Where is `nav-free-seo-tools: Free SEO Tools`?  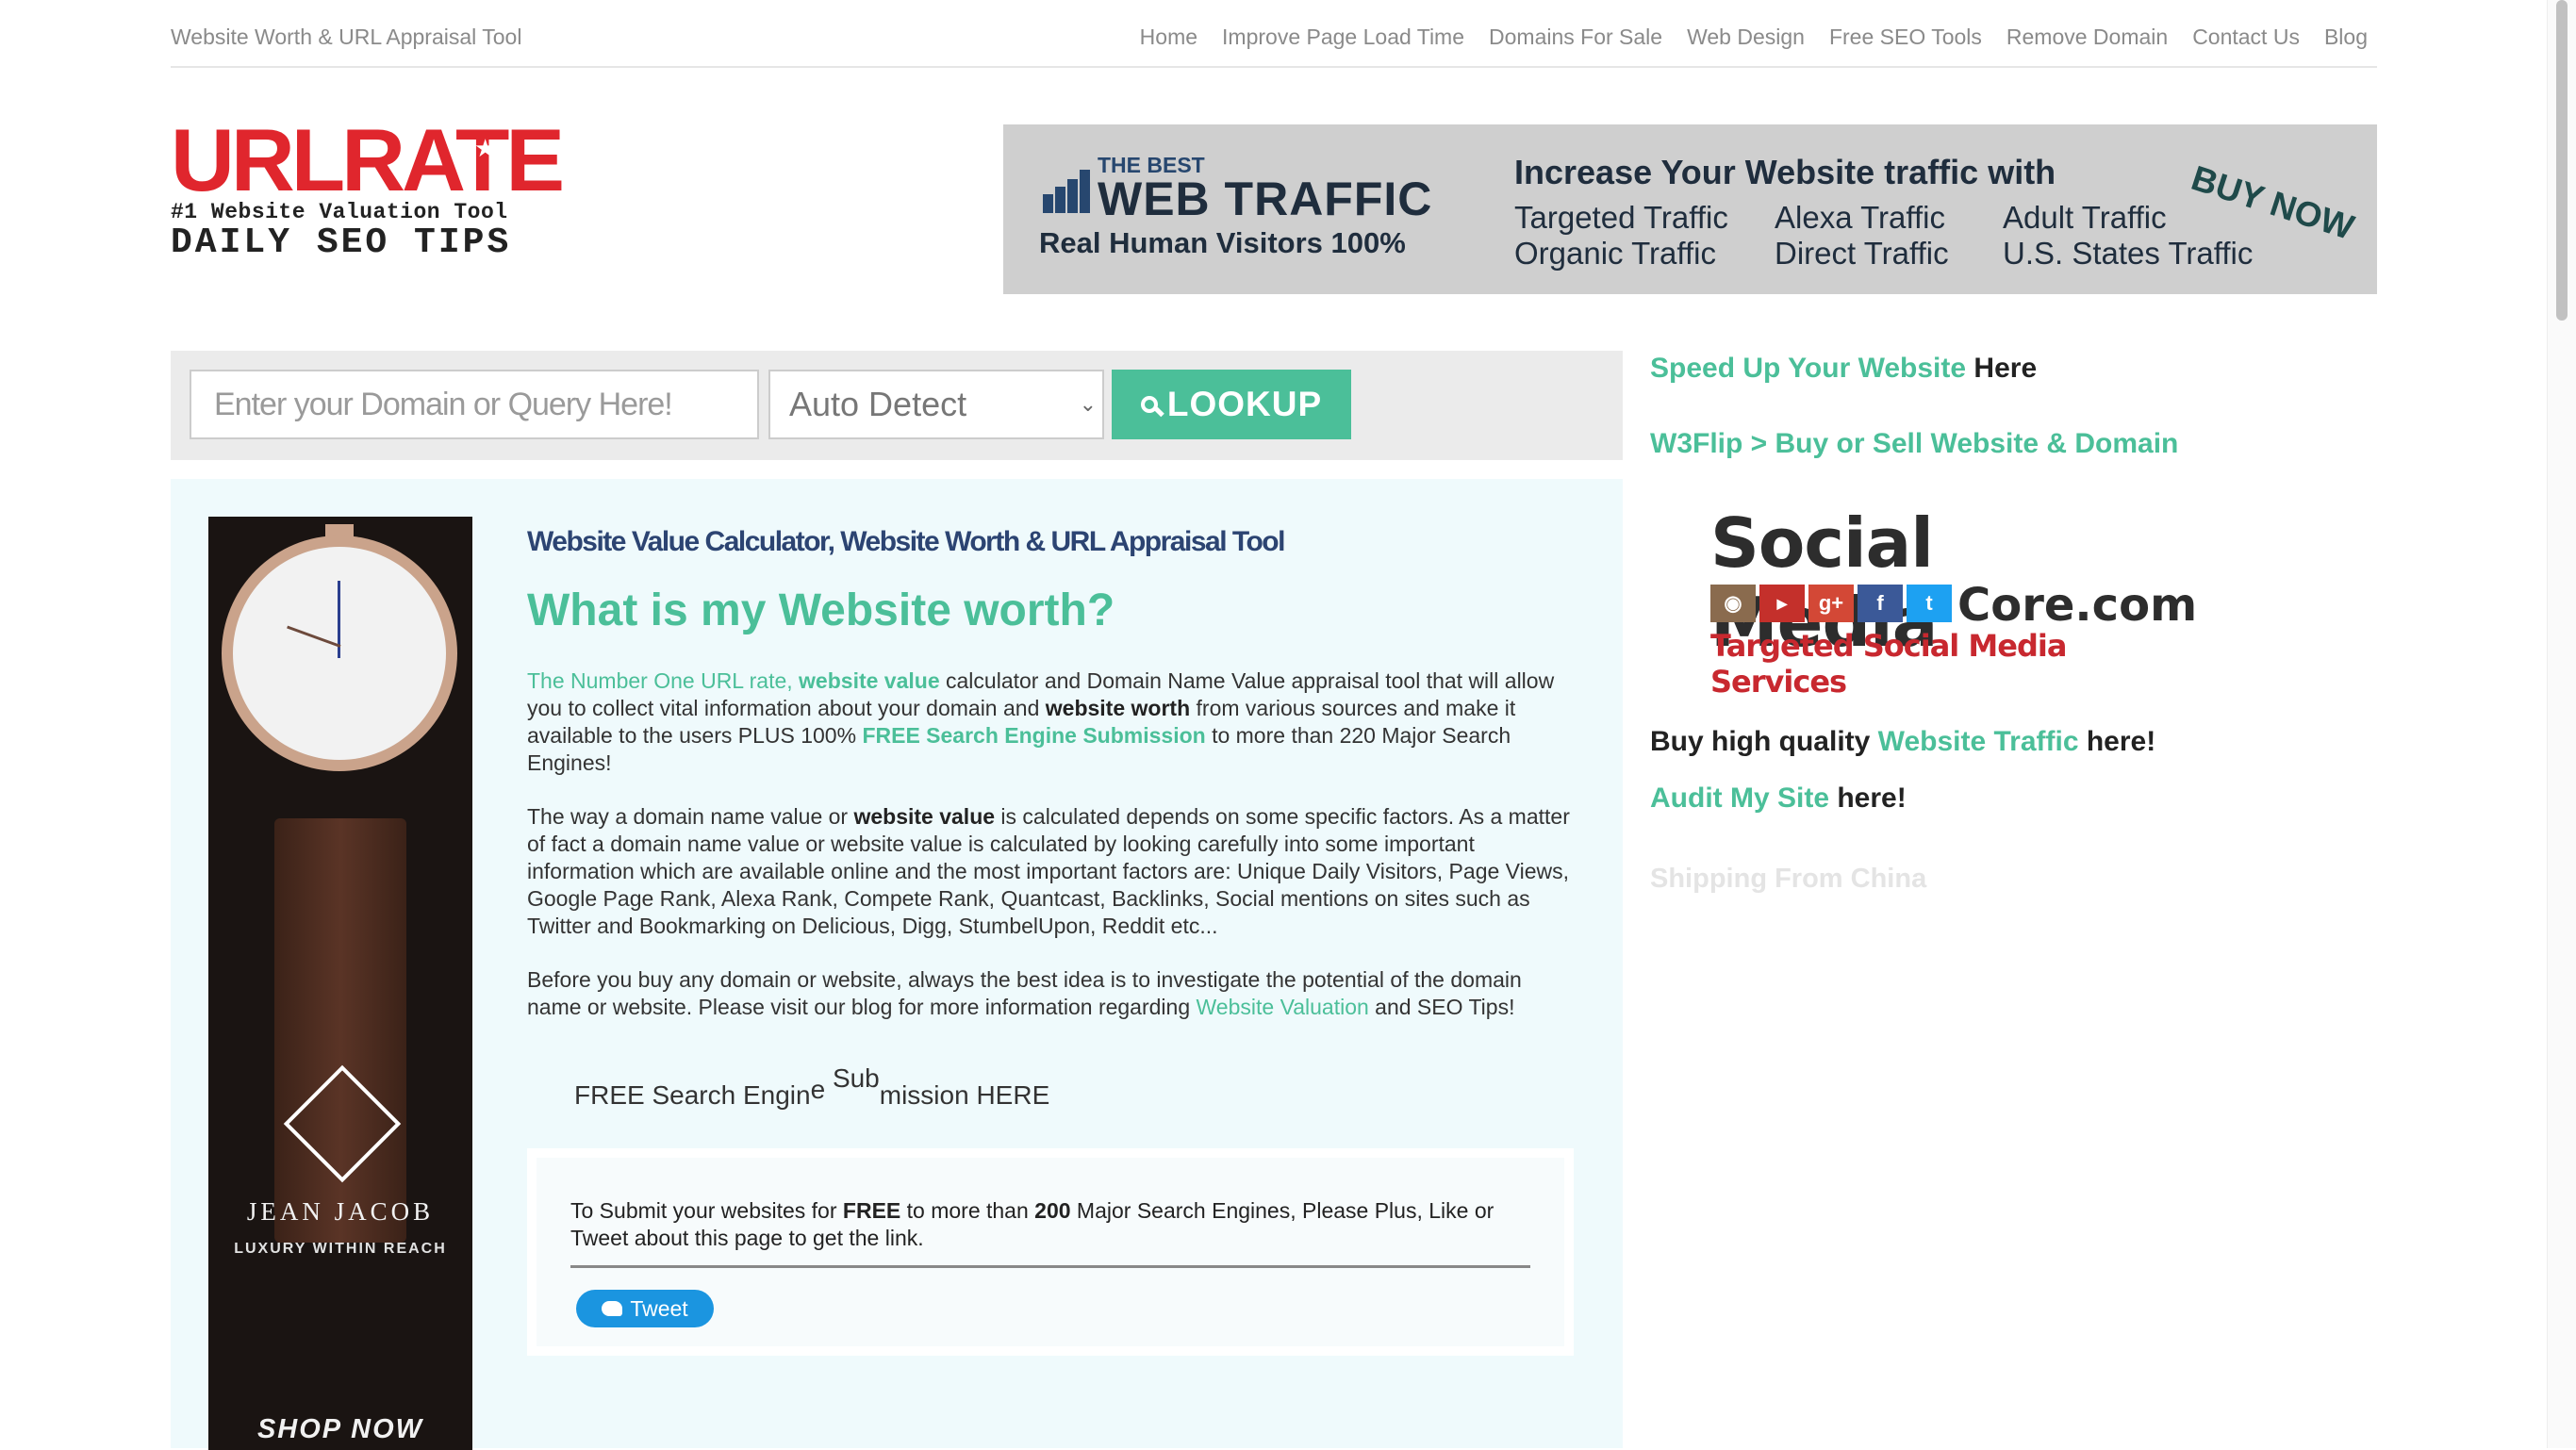 nav-free-seo-tools: Free SEO Tools is located at coordinates (1905, 38).